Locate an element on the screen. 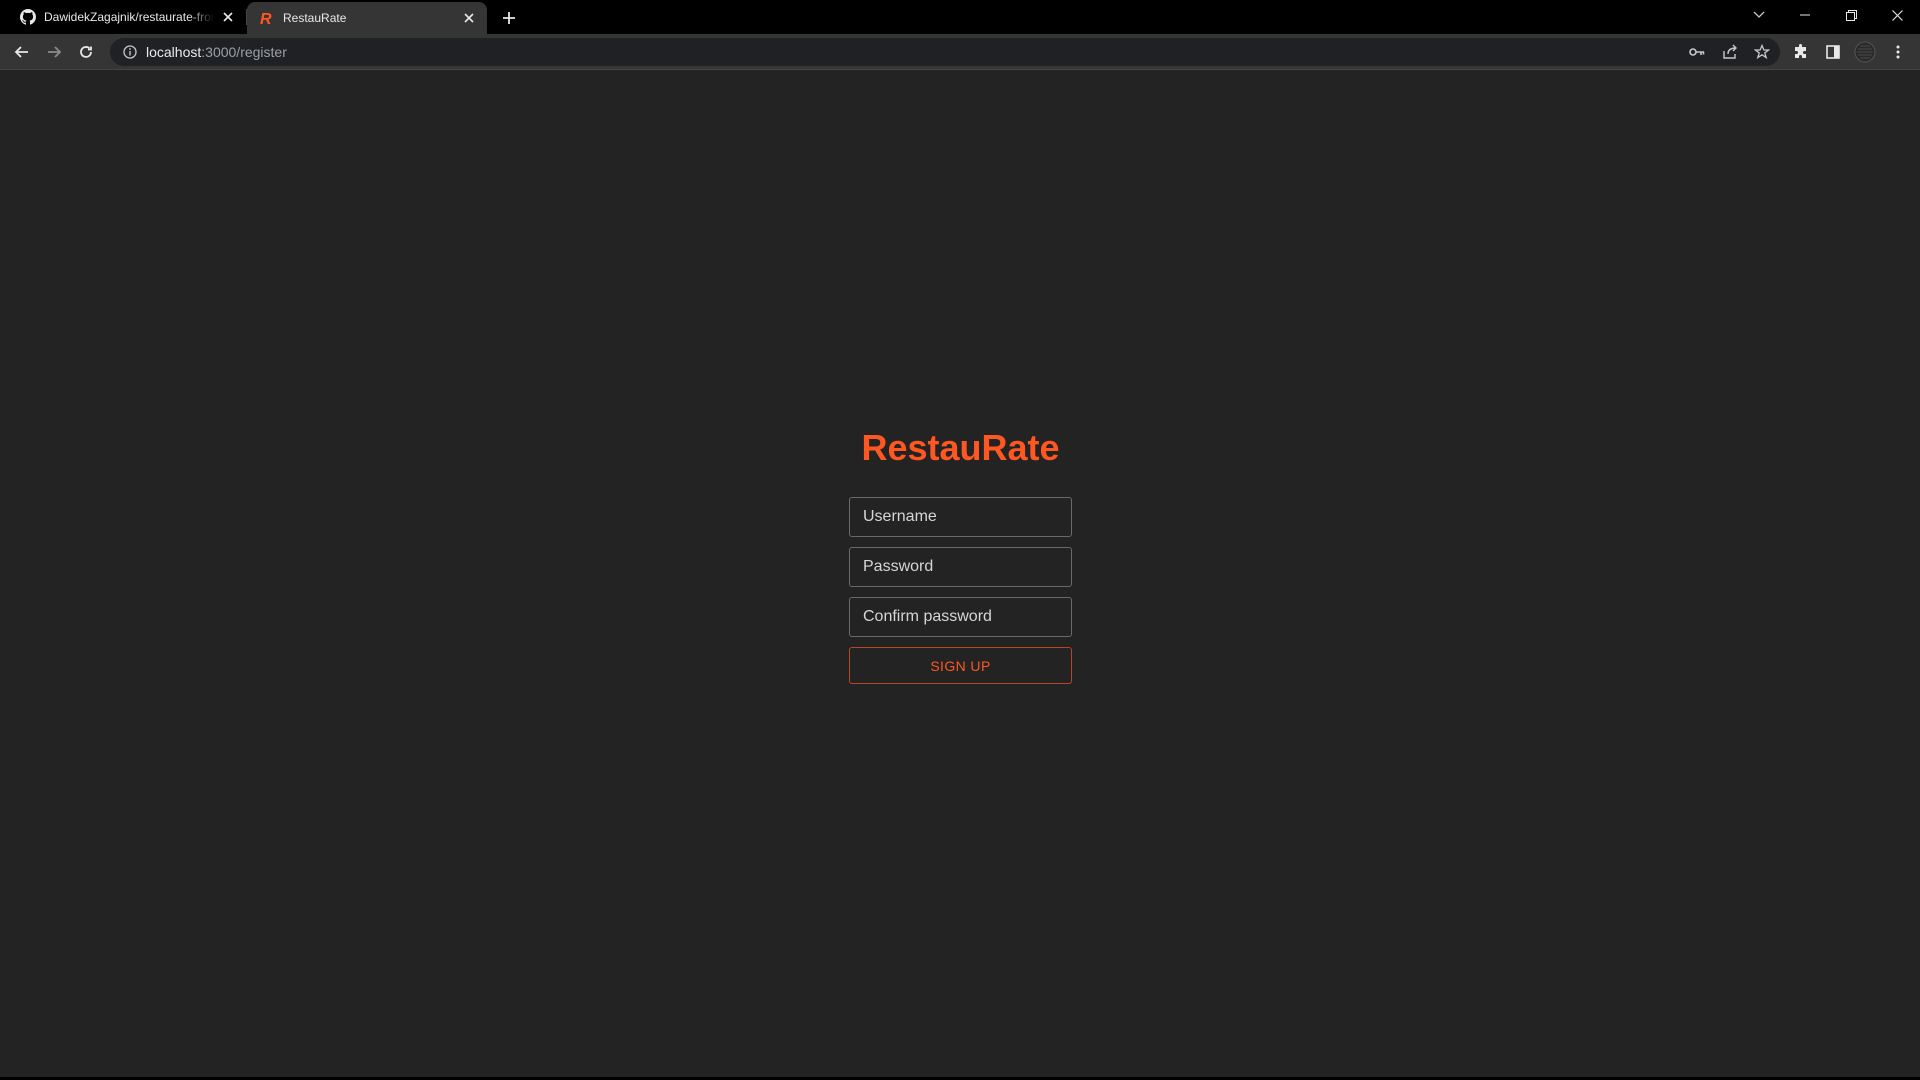 This screenshot has height=1080, width=1920. reload-icon is located at coordinates (86, 52).